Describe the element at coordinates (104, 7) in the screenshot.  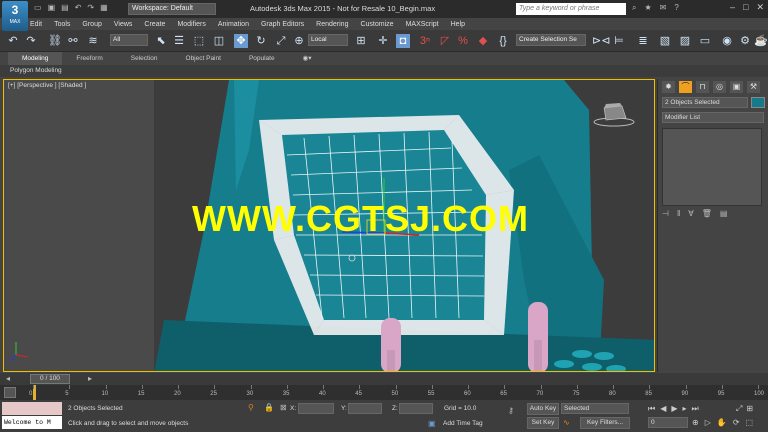
I see `project-folder-icon: ▦` at that location.